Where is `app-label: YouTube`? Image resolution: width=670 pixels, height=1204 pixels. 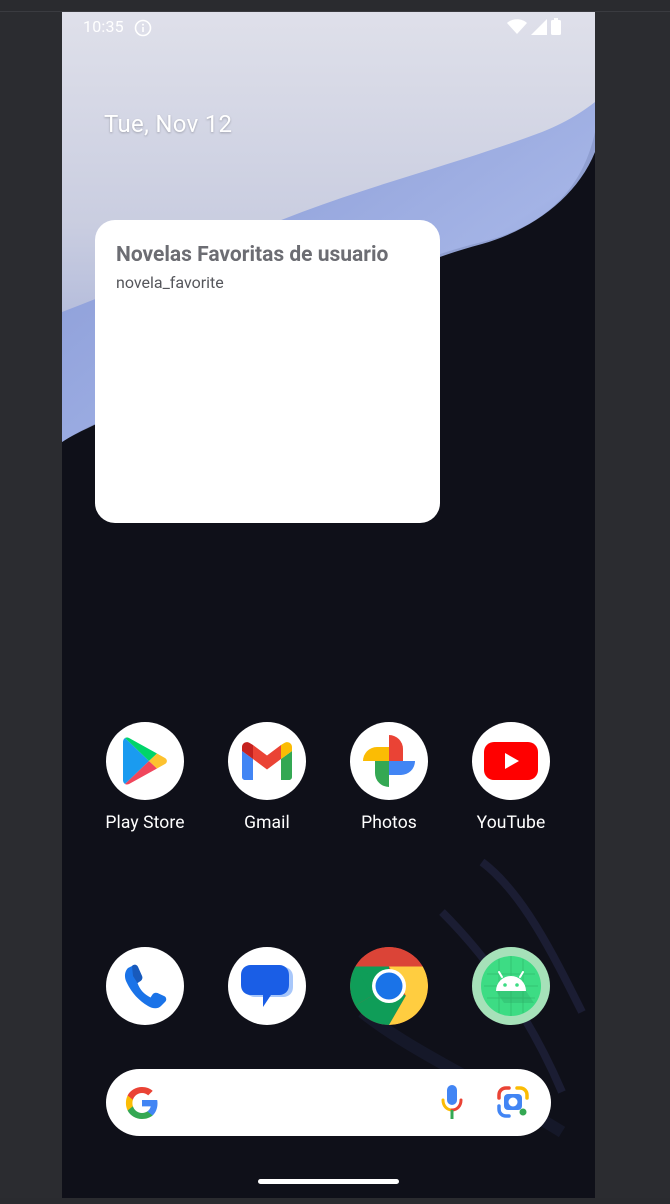
app-label: YouTube is located at coordinates (511, 823).